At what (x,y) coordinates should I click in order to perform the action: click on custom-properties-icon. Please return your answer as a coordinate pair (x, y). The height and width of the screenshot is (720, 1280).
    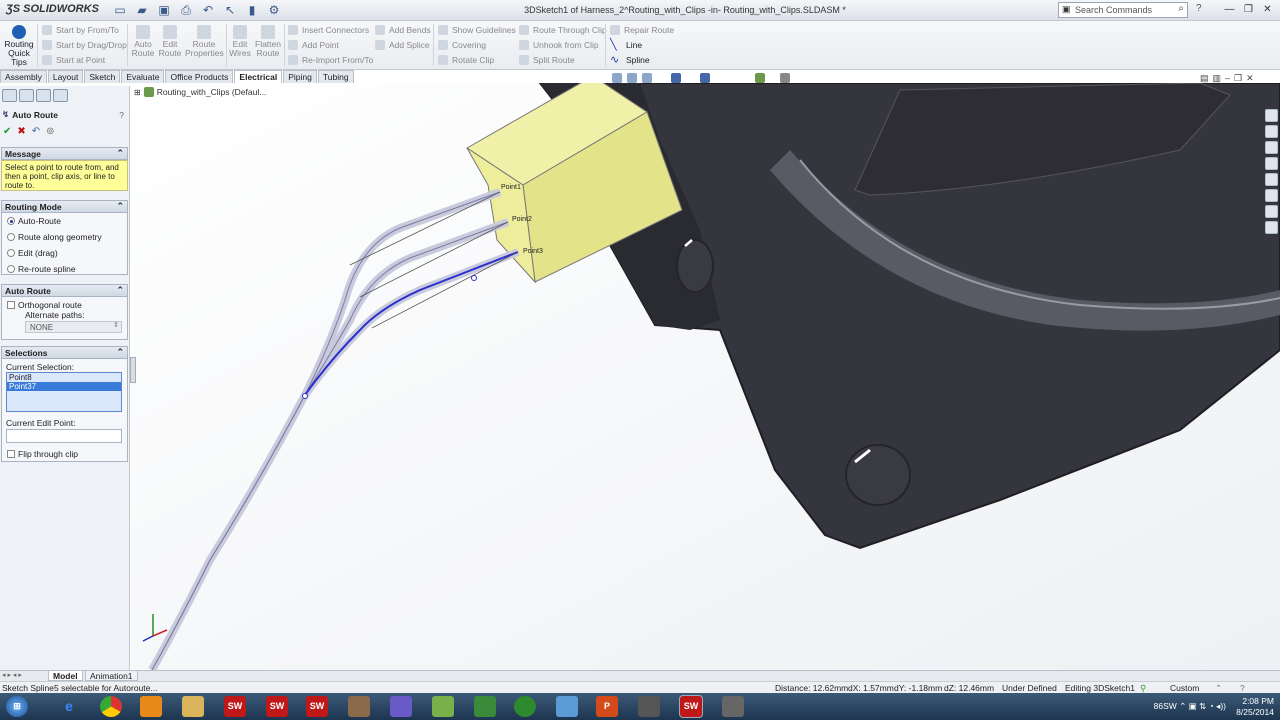
    Looking at the image, I should click on (1271, 211).